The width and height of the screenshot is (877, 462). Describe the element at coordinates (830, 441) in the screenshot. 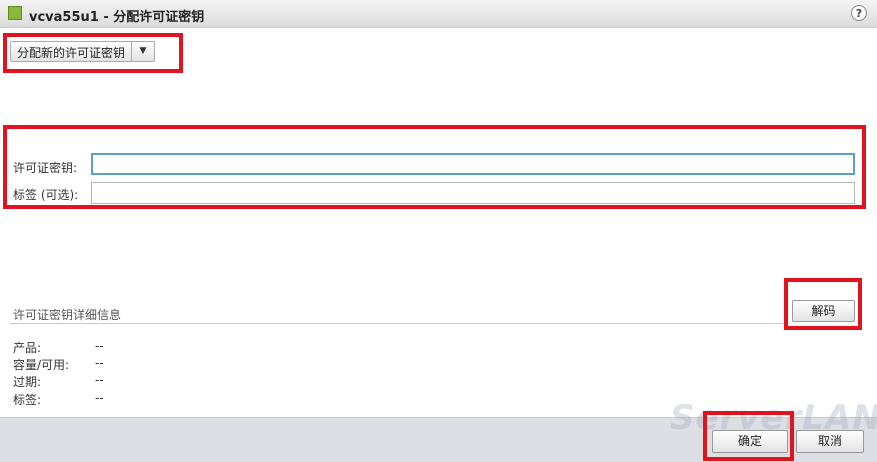

I see `cancel-button: 取消` at that location.